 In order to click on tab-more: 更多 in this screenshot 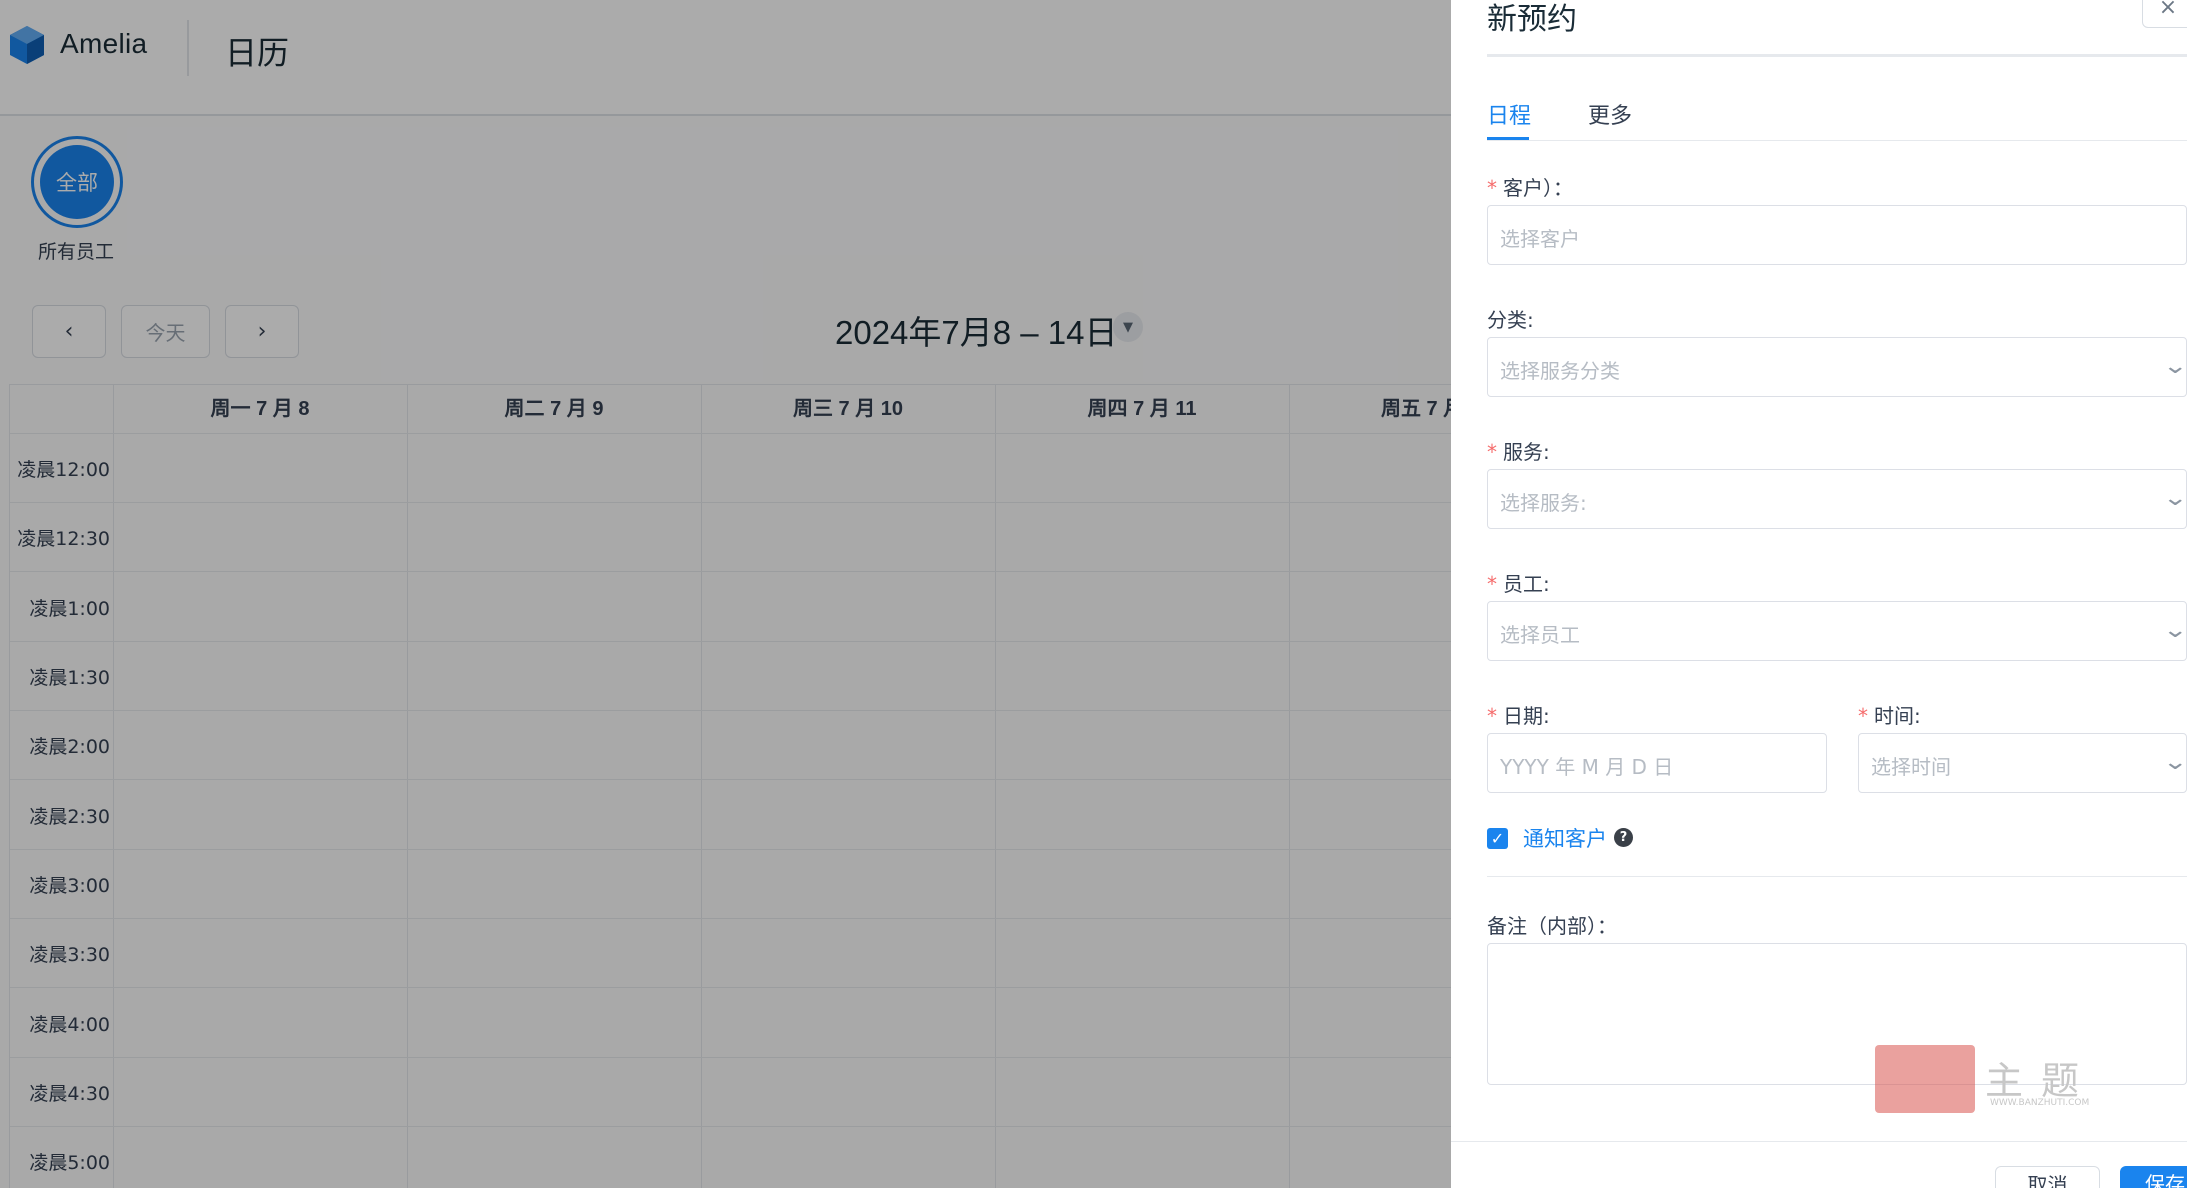, I will do `click(1610, 114)`.